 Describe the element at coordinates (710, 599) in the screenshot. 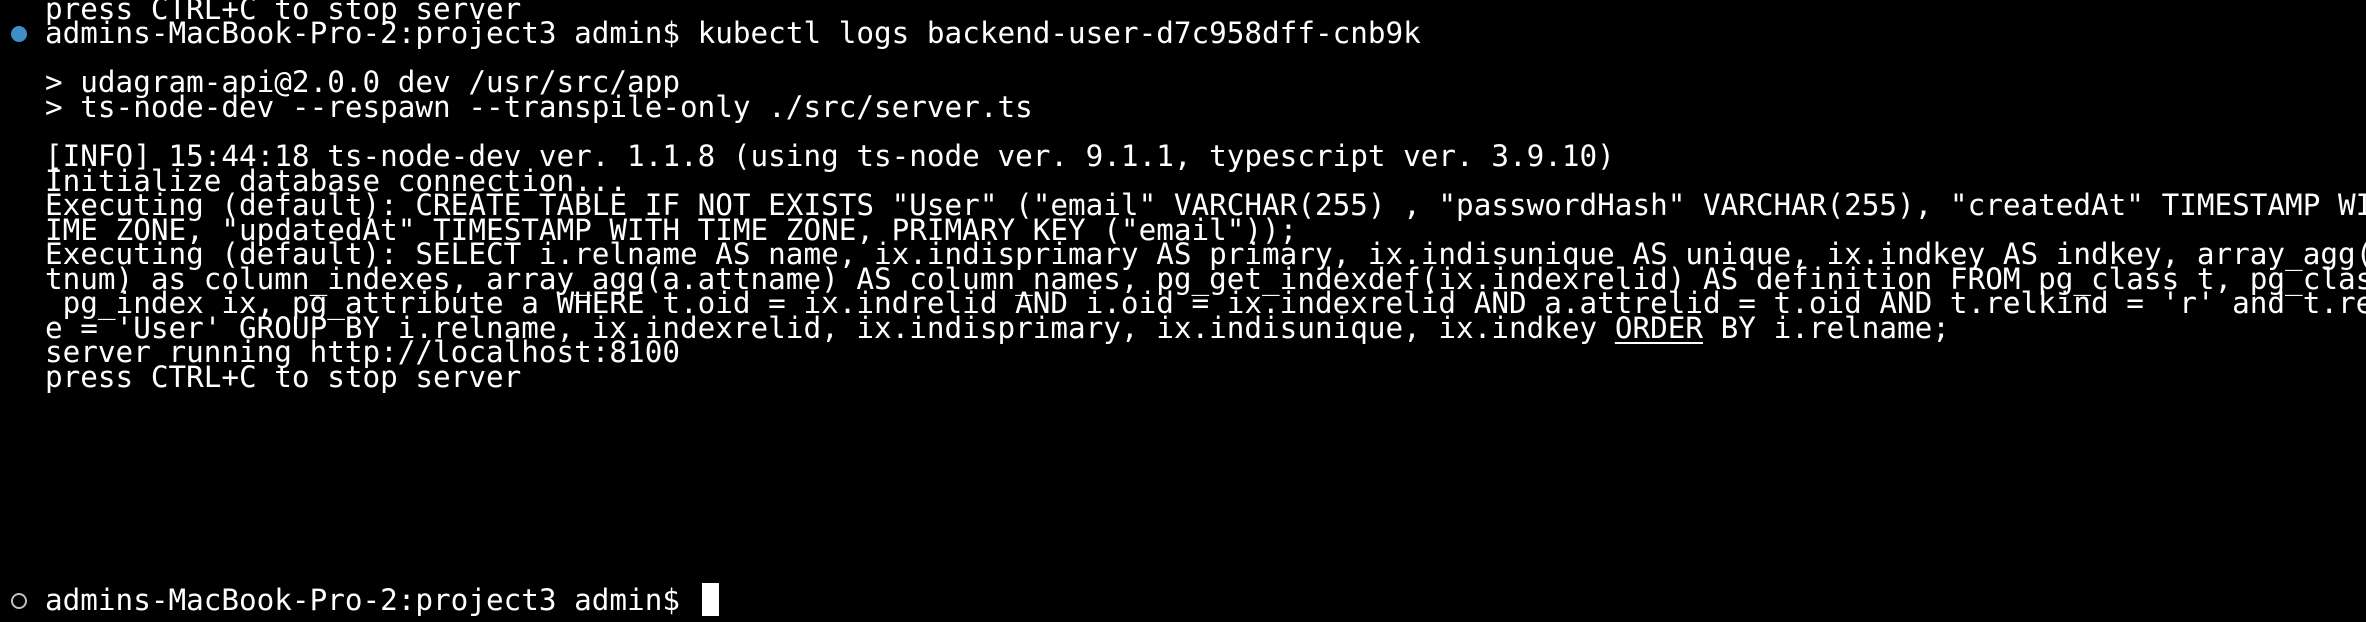

I see `text-cursor` at that location.